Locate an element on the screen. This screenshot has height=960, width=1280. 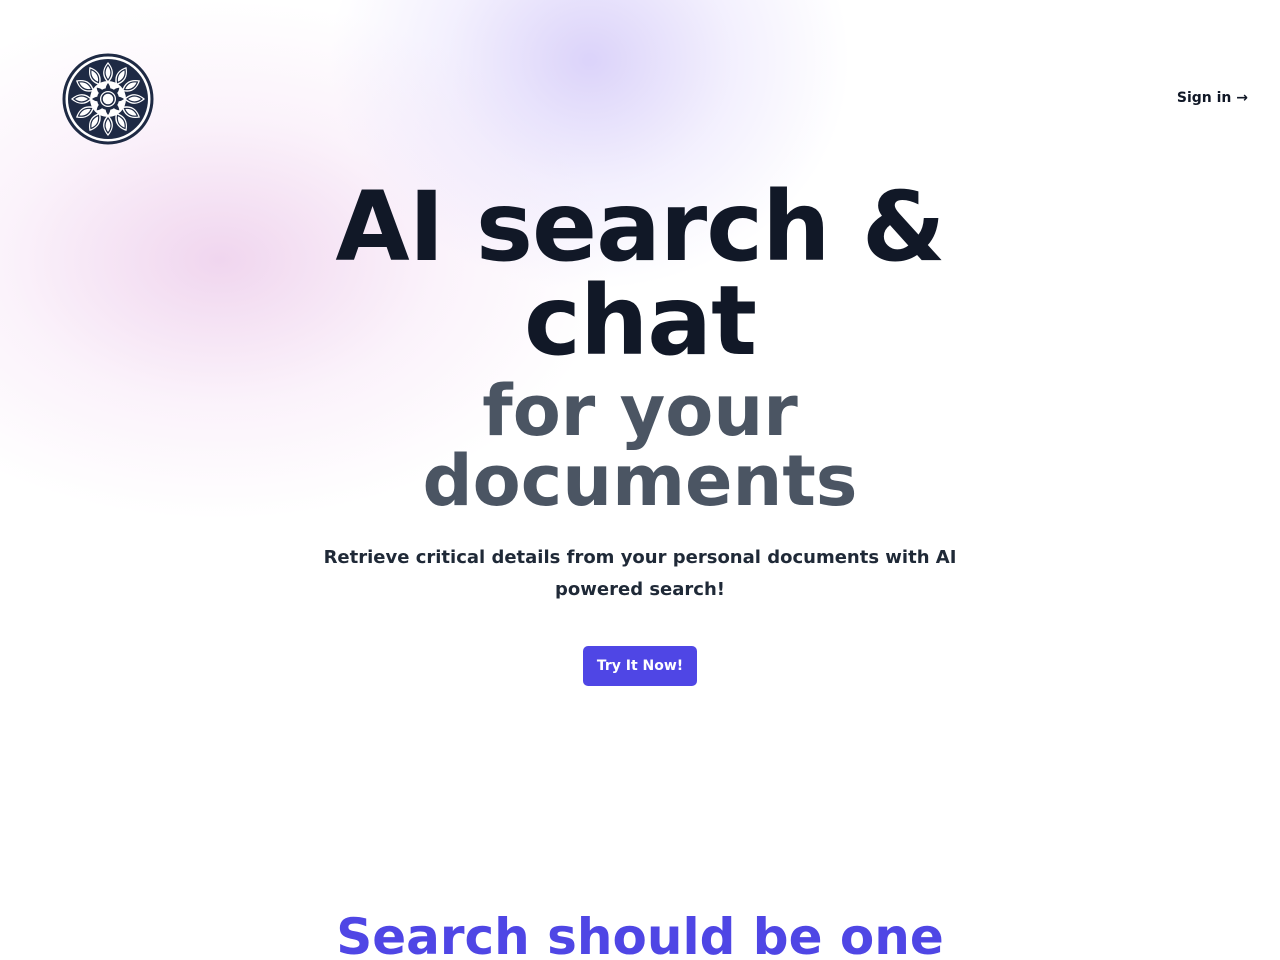
features-heading: Search should be one is located at coordinates (640, 934).